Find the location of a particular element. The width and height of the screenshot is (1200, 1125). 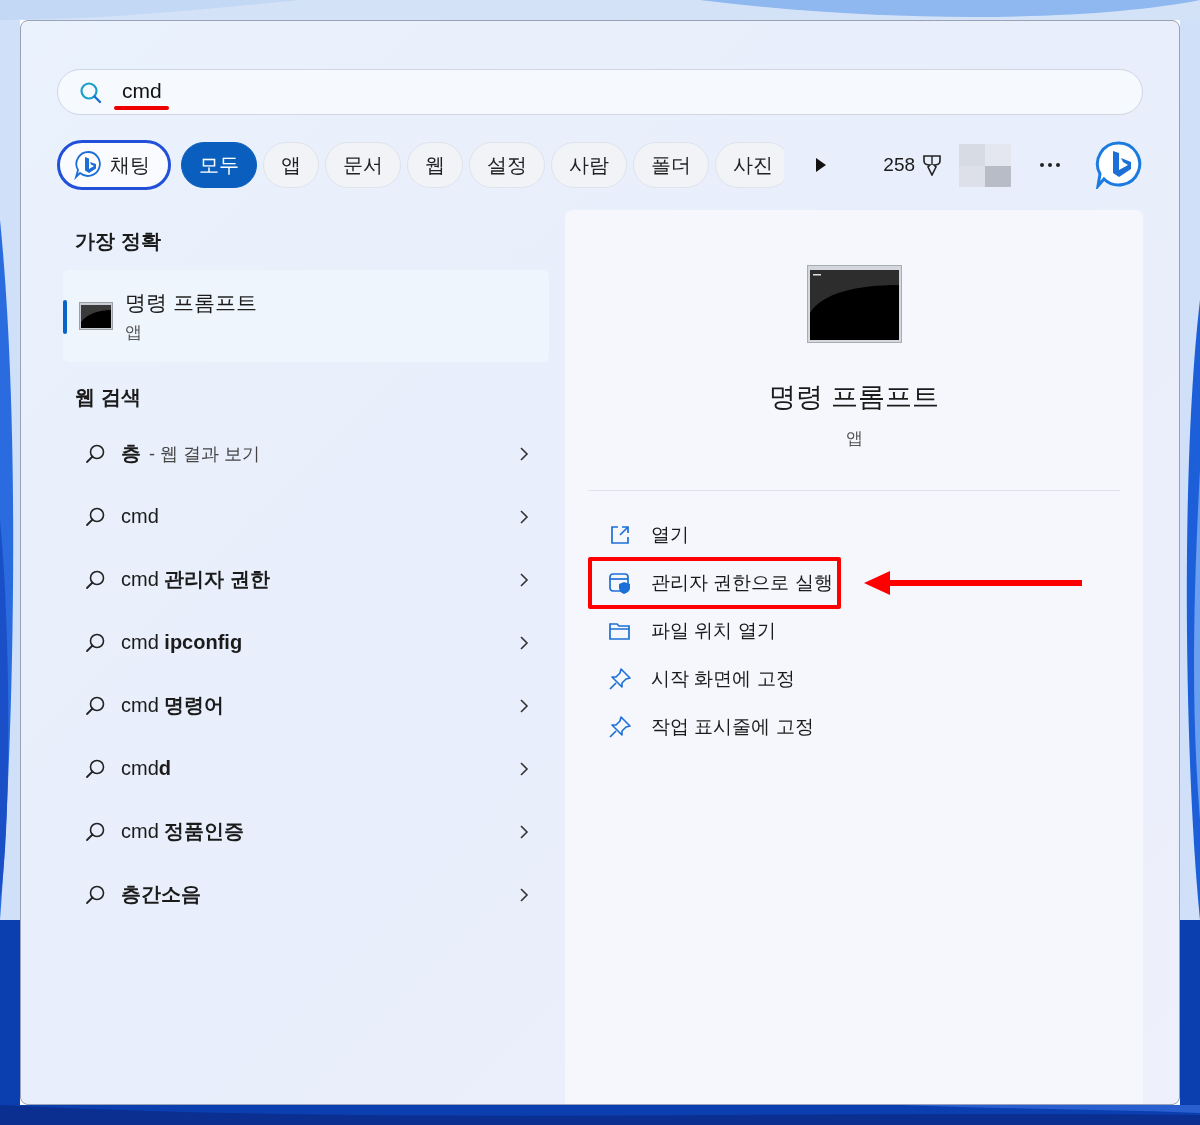

query-text: cmd 관리자 권한 is located at coordinates (195, 579).